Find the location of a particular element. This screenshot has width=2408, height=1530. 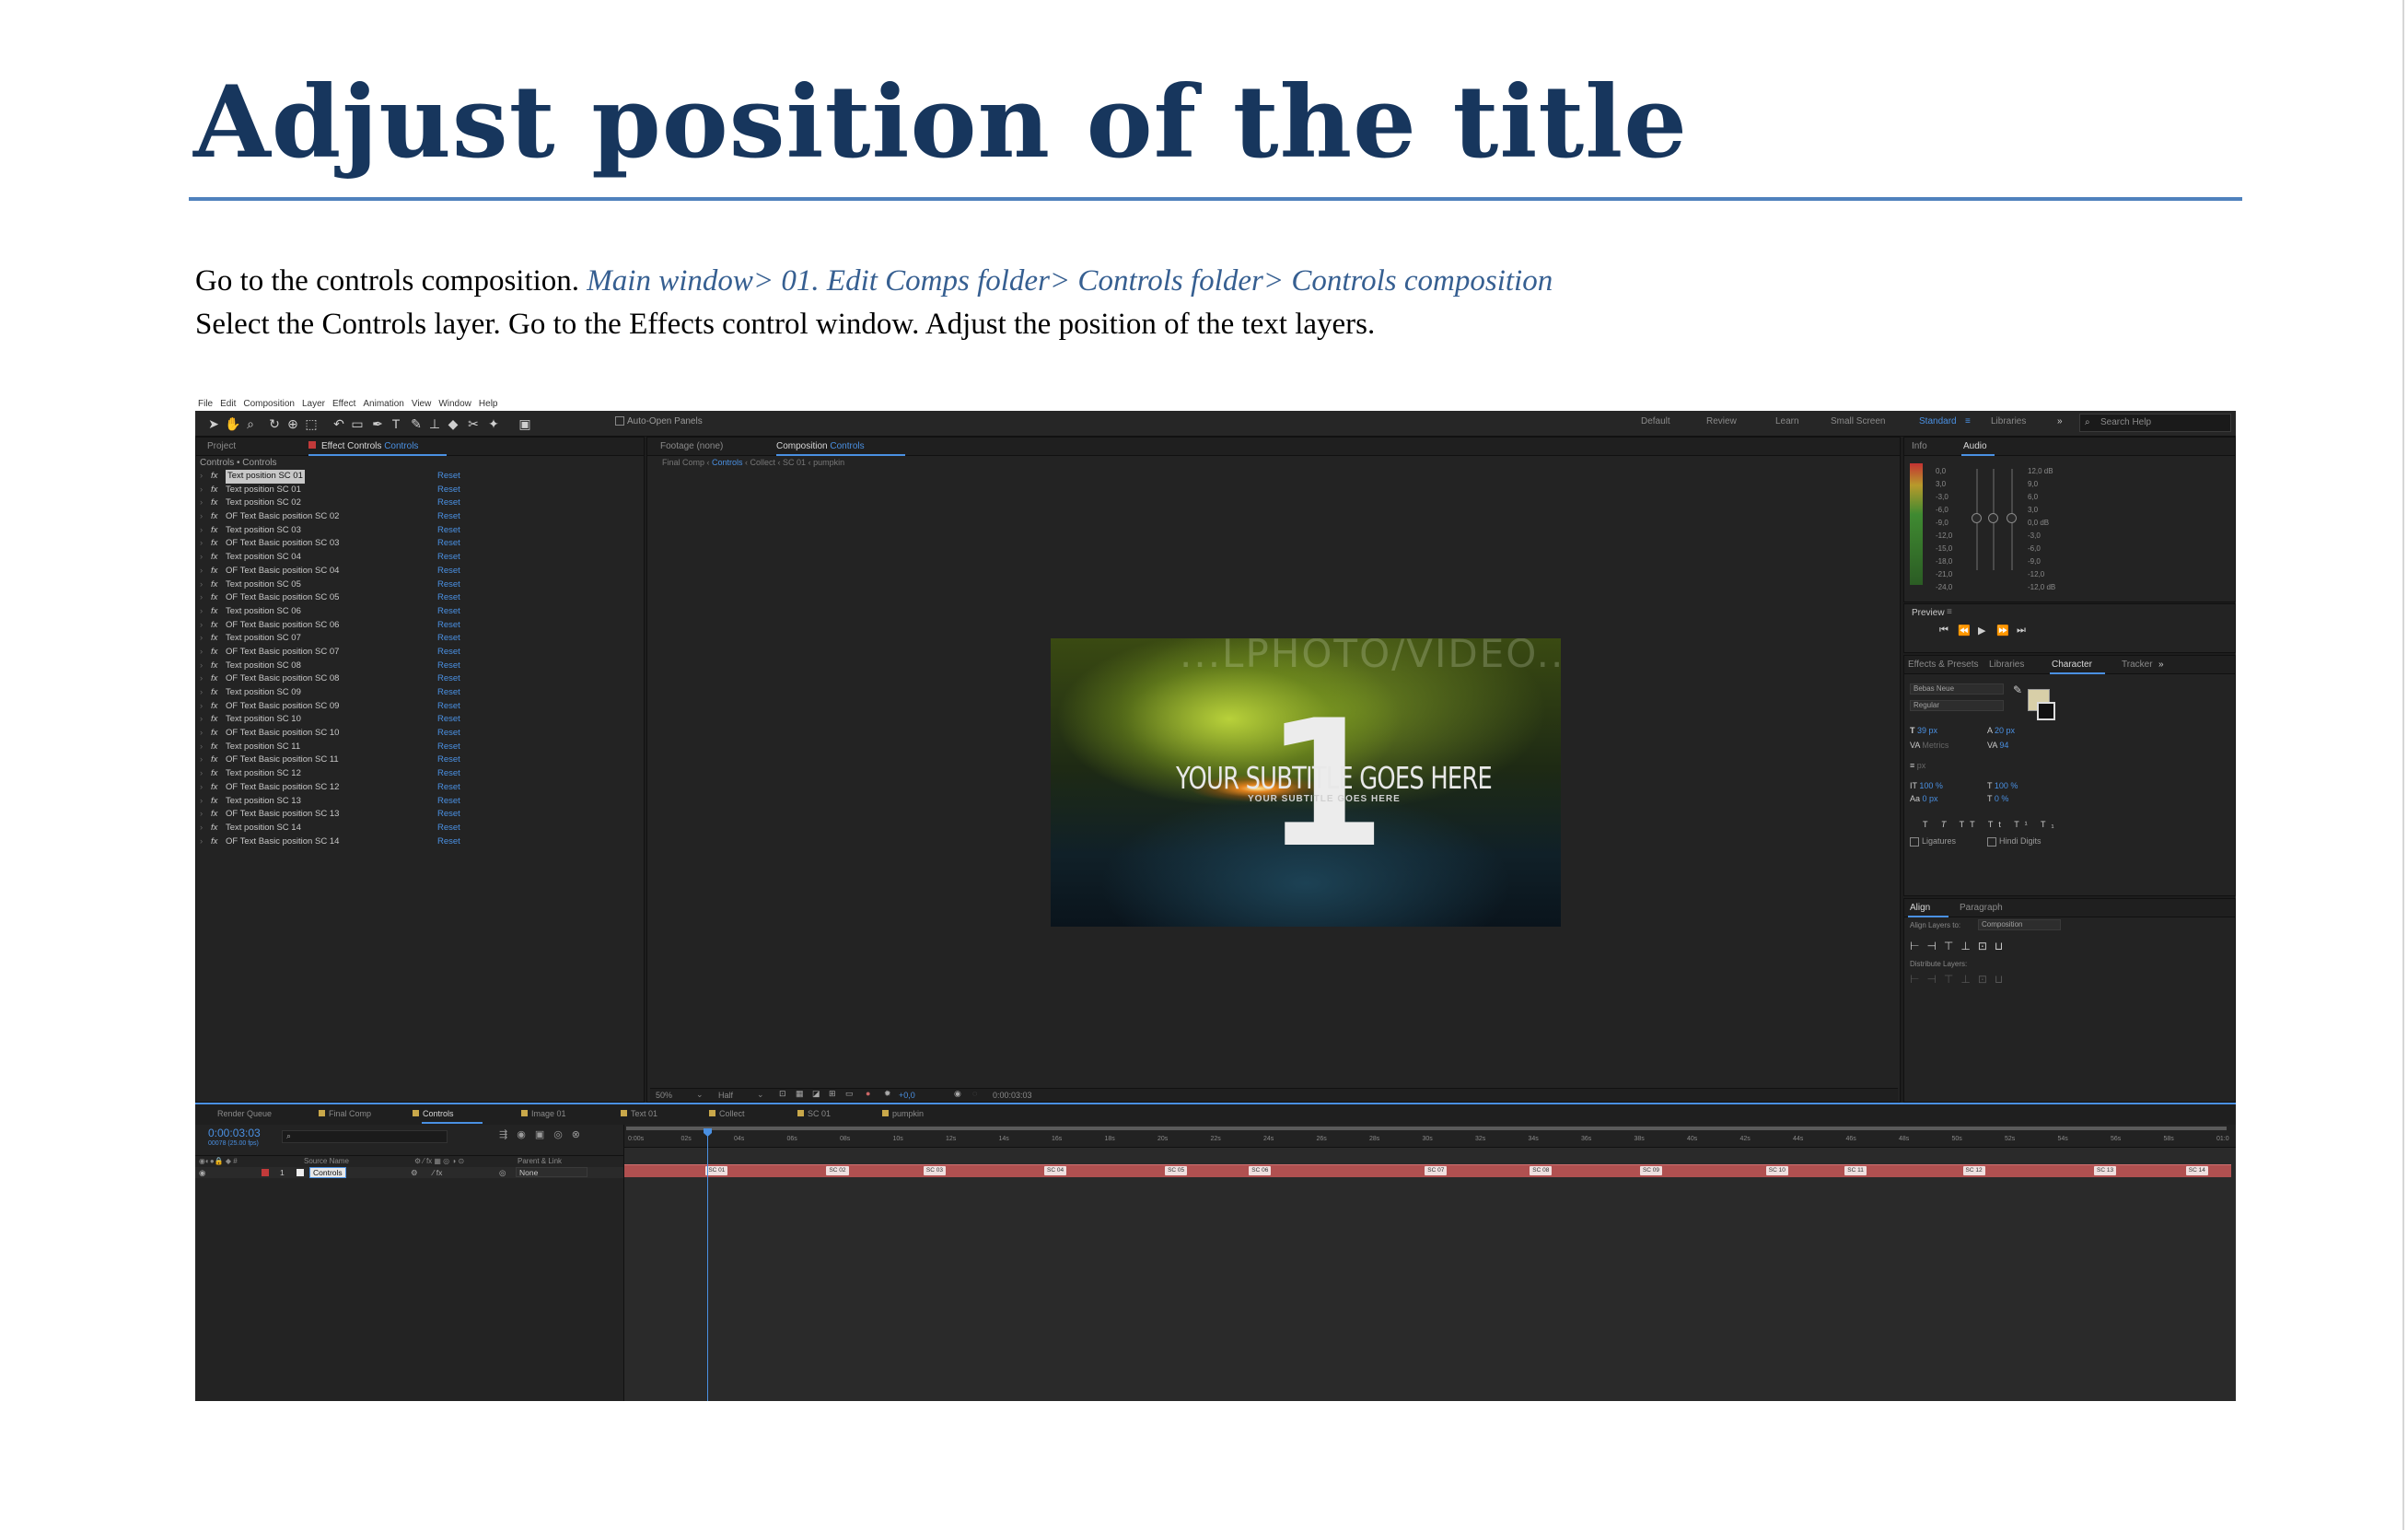

tab-project: Project is located at coordinates (221, 446).